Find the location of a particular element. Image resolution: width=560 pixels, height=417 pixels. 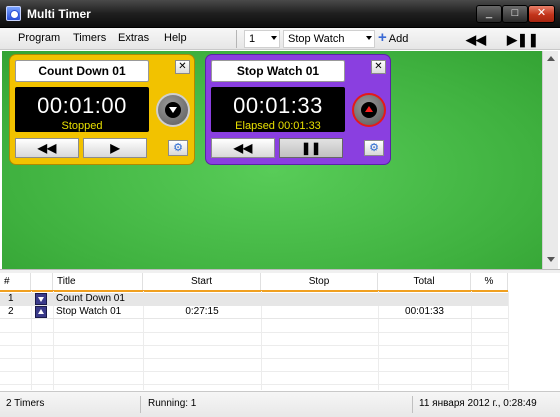

col-header-number: # is located at coordinates (15, 282).